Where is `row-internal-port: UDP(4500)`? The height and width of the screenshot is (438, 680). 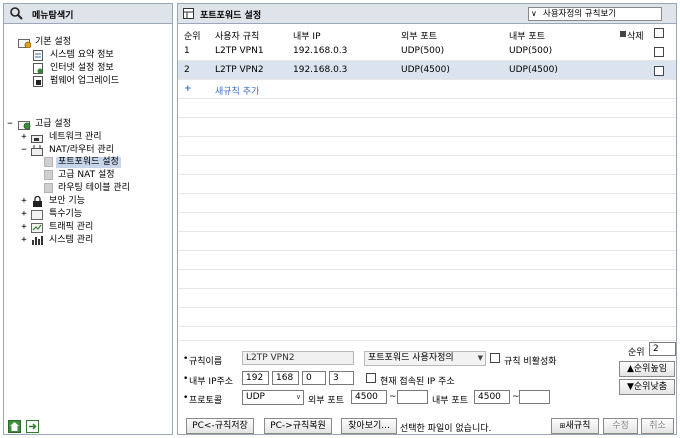
row-internal-port: UDP(4500) is located at coordinates (533, 70).